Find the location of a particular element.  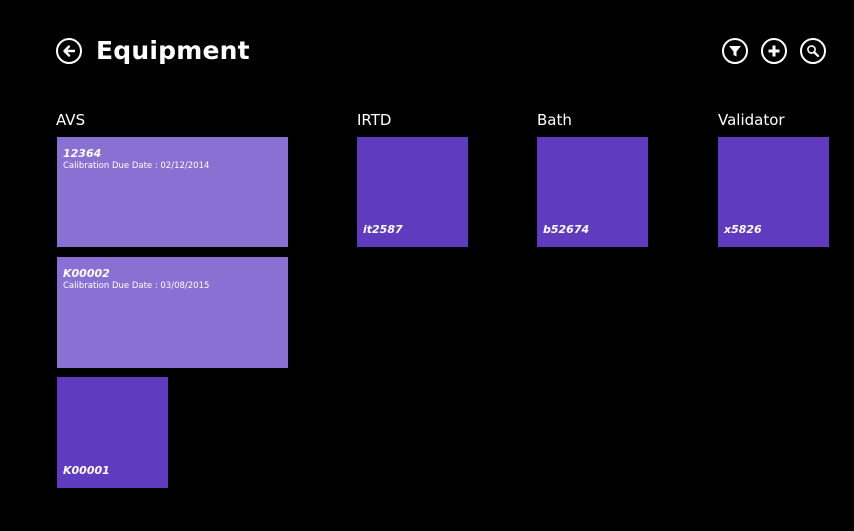

search-button is located at coordinates (813, 51).